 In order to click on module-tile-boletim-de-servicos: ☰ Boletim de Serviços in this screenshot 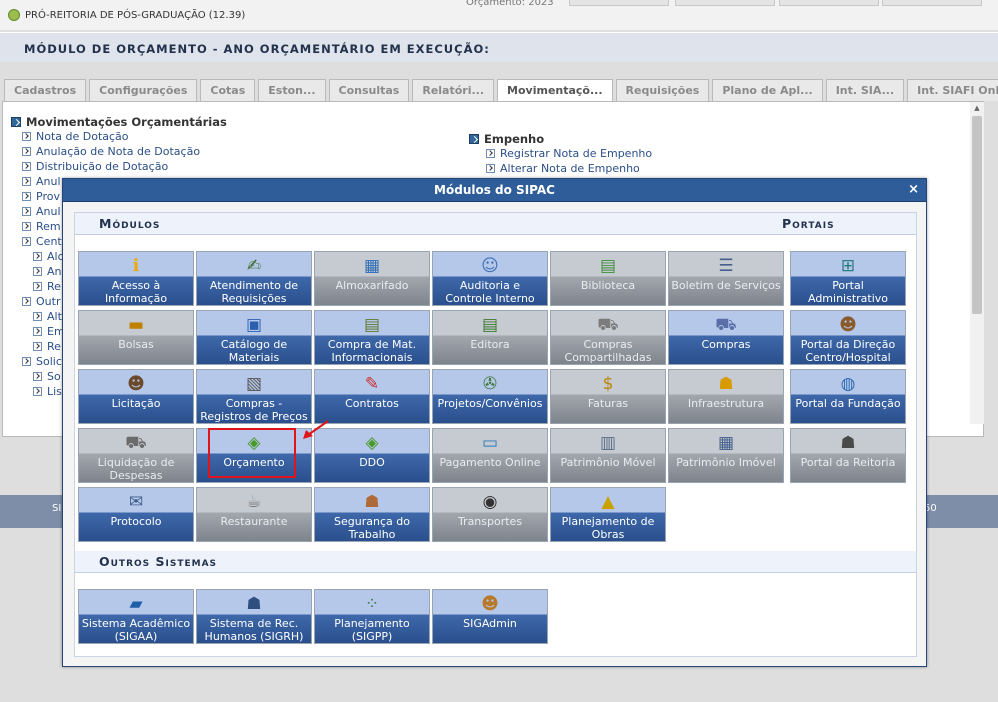, I will do `click(726, 278)`.